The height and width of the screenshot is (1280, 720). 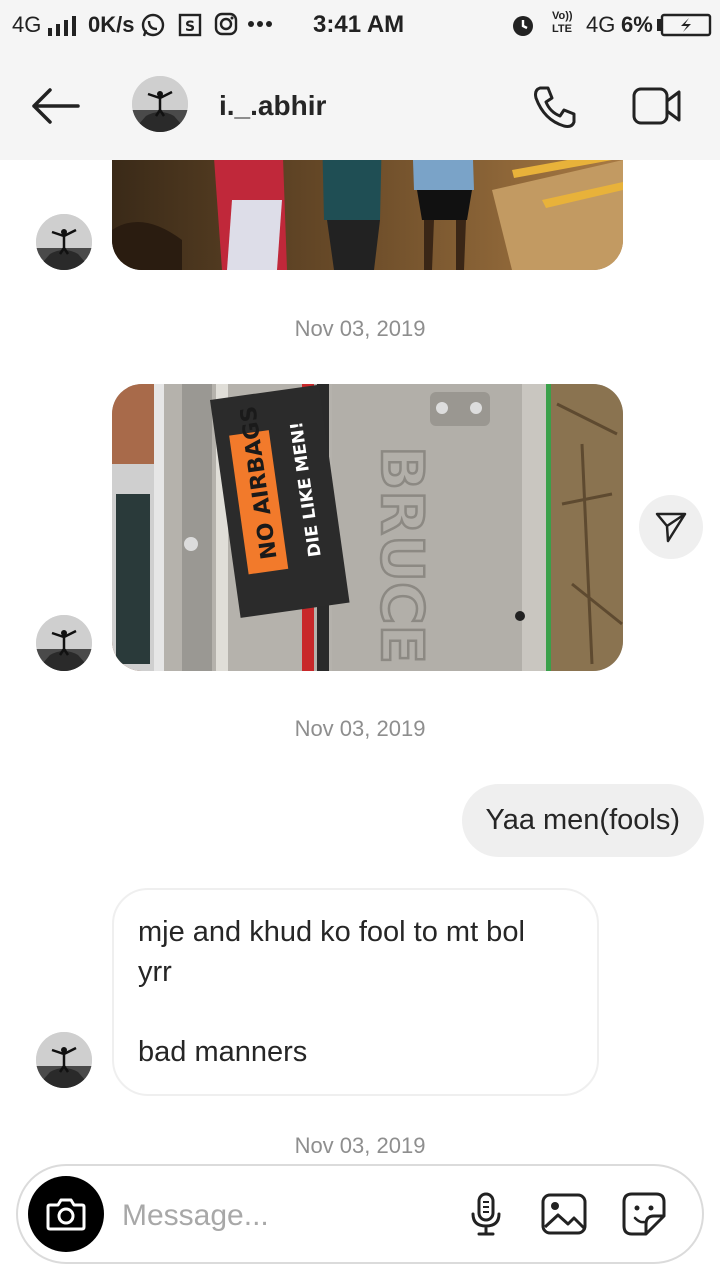 I want to click on network-type: 4G, so click(x=27, y=24).